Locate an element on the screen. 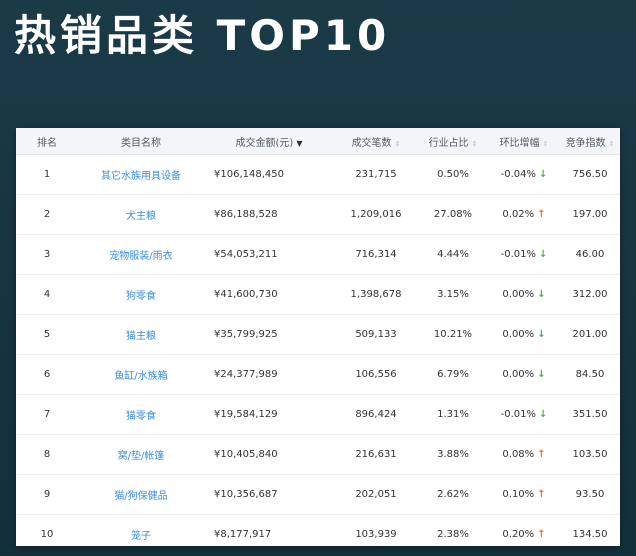  category-link: 笼子 is located at coordinates (141, 536).